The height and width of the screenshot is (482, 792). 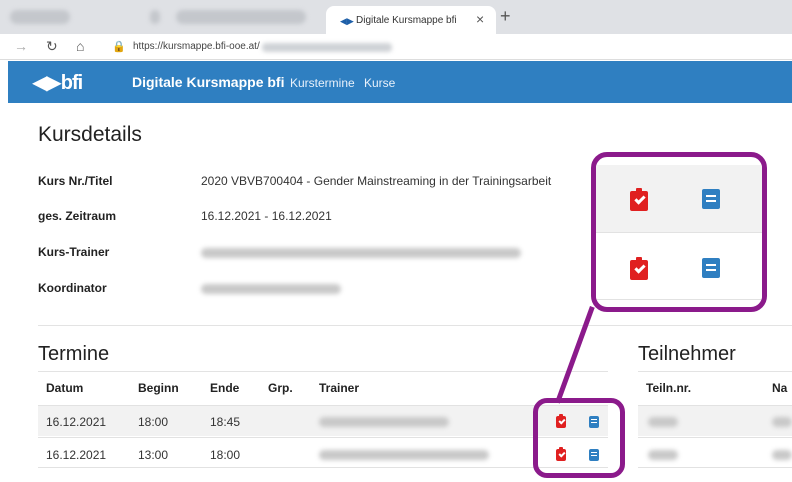 I want to click on blurred-tab-icon, so click(x=155, y=17).